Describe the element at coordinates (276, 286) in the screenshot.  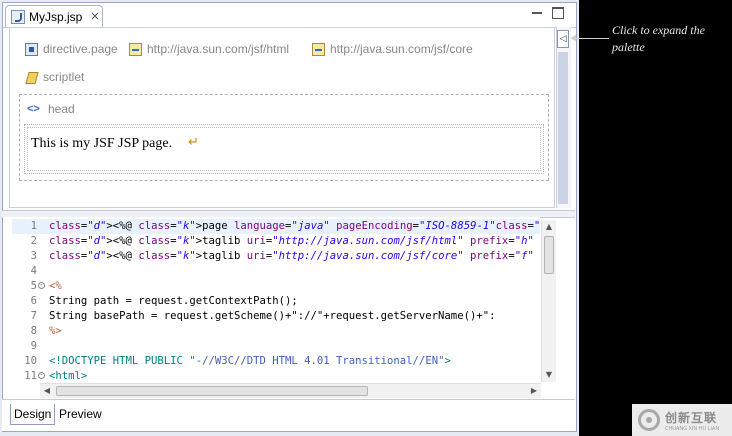
I see `code-line: 5- <%` at that location.